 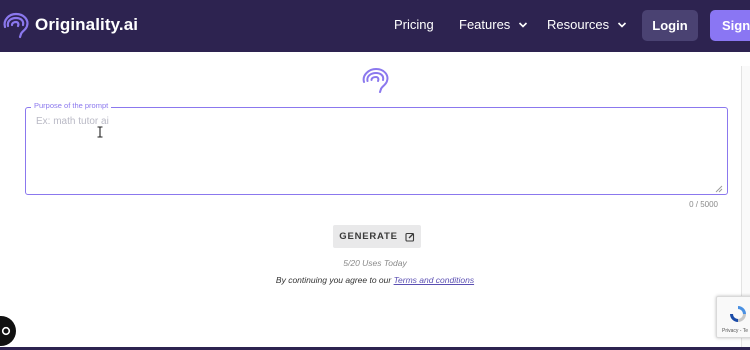 What do you see at coordinates (485, 24) in the screenshot?
I see `nav-features-label: Features` at bounding box center [485, 24].